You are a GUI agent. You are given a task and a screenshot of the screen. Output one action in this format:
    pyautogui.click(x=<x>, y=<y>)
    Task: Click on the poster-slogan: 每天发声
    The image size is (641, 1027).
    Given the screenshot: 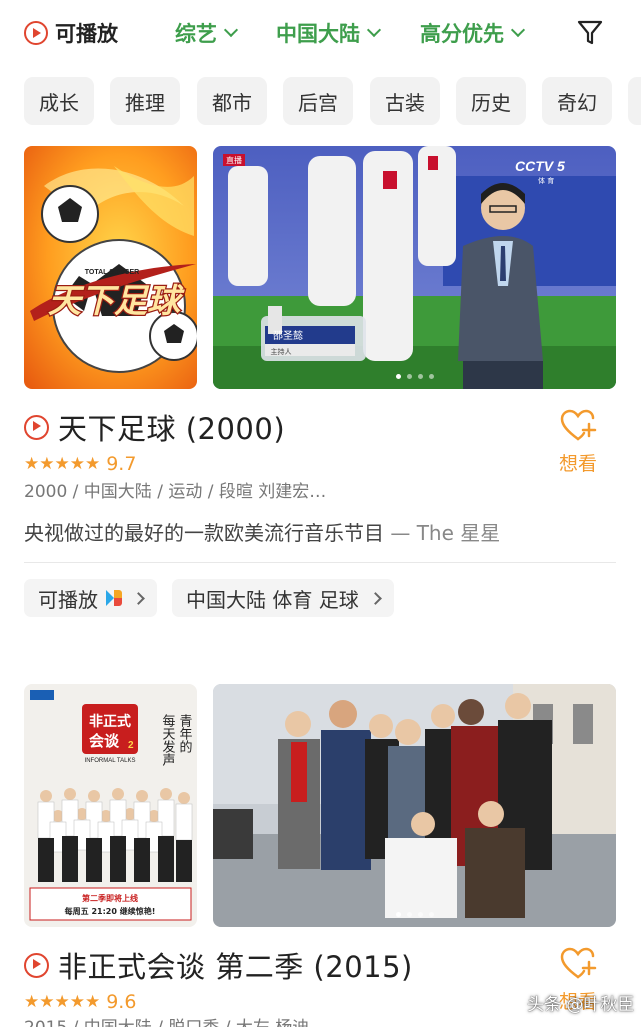 What is the action you would take?
    pyautogui.click(x=168, y=740)
    